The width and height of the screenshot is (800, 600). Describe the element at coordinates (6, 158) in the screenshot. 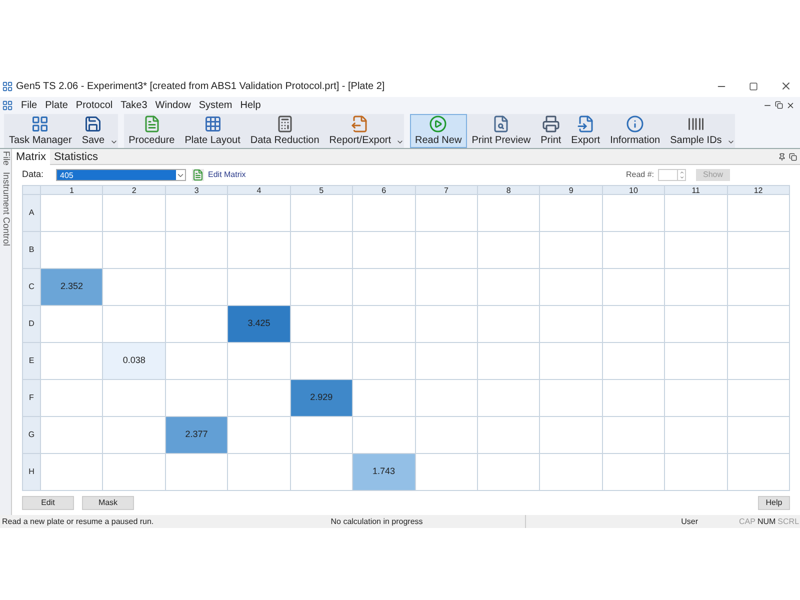

I see `side-tab: File` at that location.